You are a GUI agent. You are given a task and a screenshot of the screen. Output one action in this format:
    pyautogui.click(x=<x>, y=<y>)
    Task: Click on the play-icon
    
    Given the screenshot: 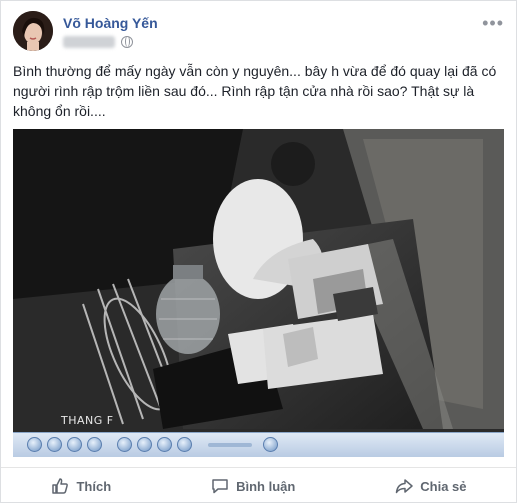 What is the action you would take?
    pyautogui.click(x=34, y=444)
    